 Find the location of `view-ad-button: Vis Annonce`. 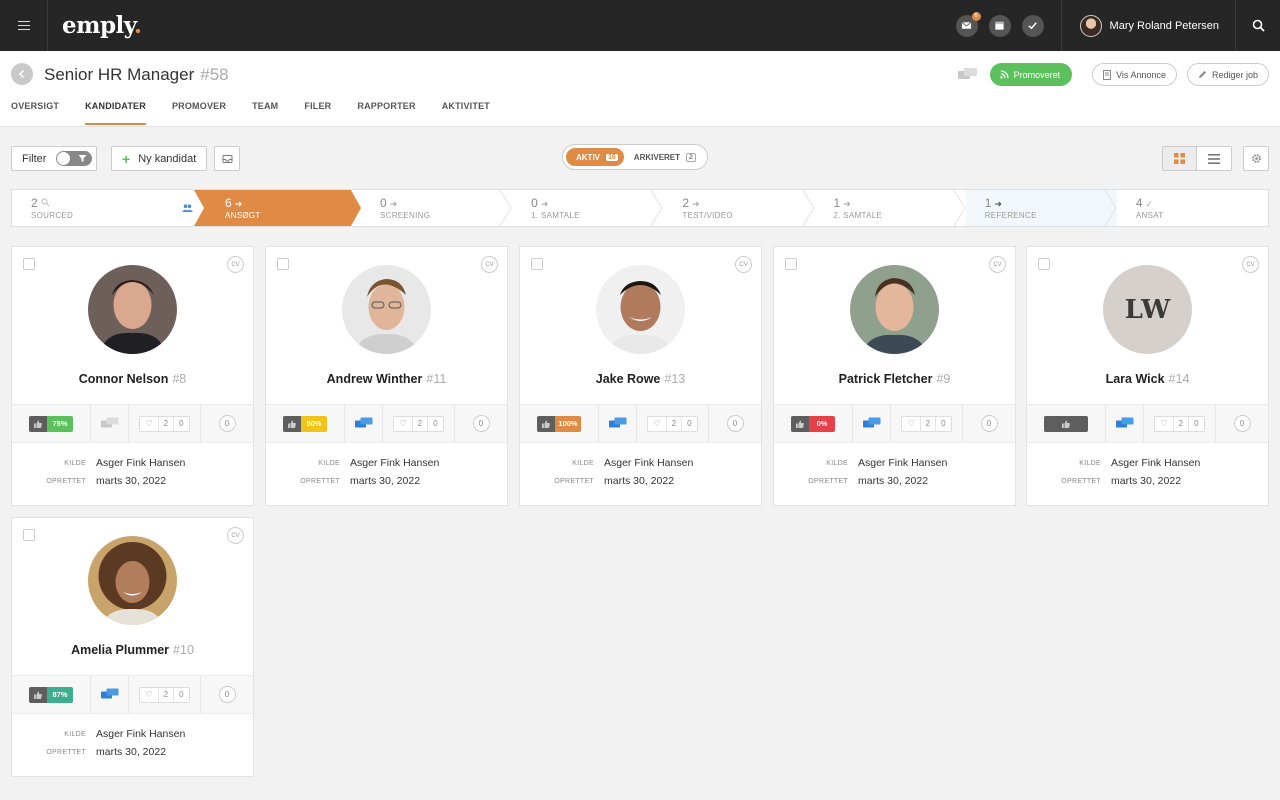

view-ad-button: Vis Annonce is located at coordinates (1134, 74).